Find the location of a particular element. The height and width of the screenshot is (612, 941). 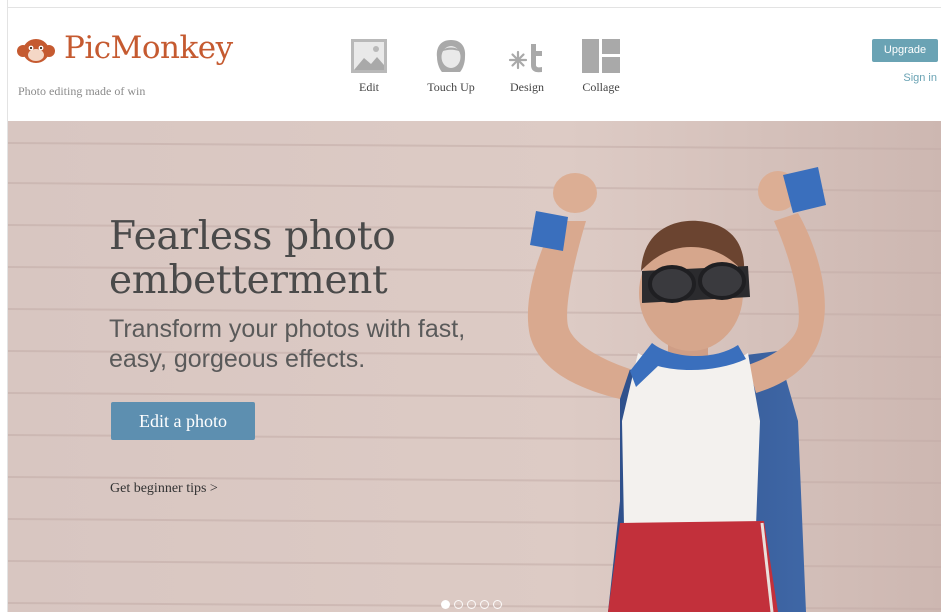

sign-in-link: Sign in is located at coordinates (920, 78).